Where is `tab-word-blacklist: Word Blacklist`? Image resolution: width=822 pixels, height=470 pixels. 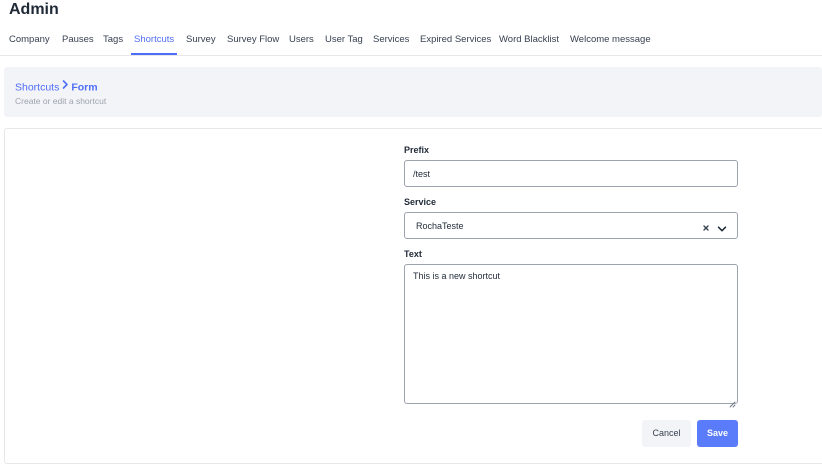
tab-word-blacklist: Word Blacklist is located at coordinates (529, 42).